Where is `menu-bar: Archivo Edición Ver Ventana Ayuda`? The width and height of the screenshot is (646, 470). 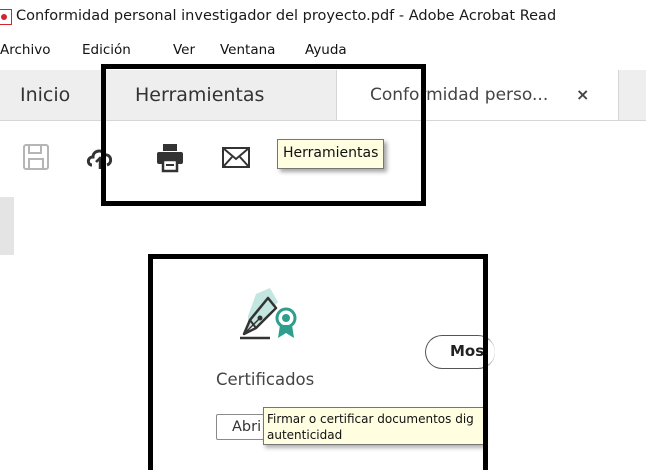 menu-bar: Archivo Edición Ver Ventana Ayuda is located at coordinates (323, 50).